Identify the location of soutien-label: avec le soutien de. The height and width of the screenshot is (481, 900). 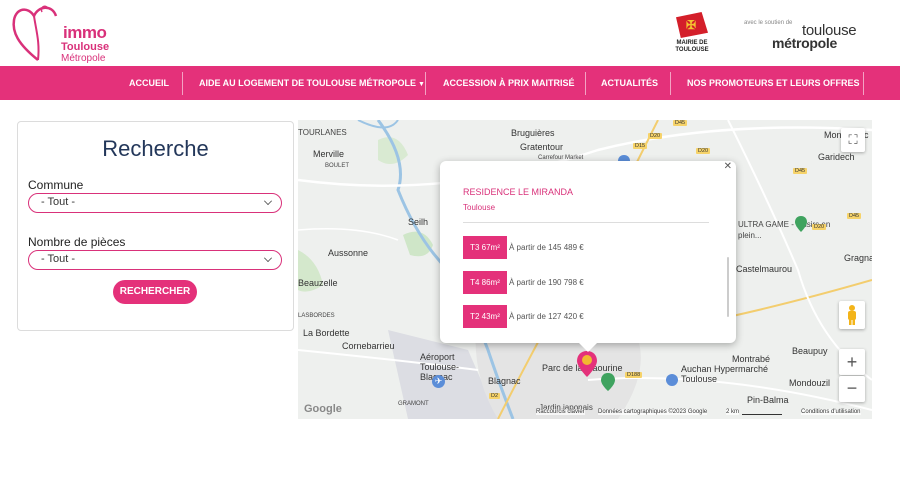
(768, 23).